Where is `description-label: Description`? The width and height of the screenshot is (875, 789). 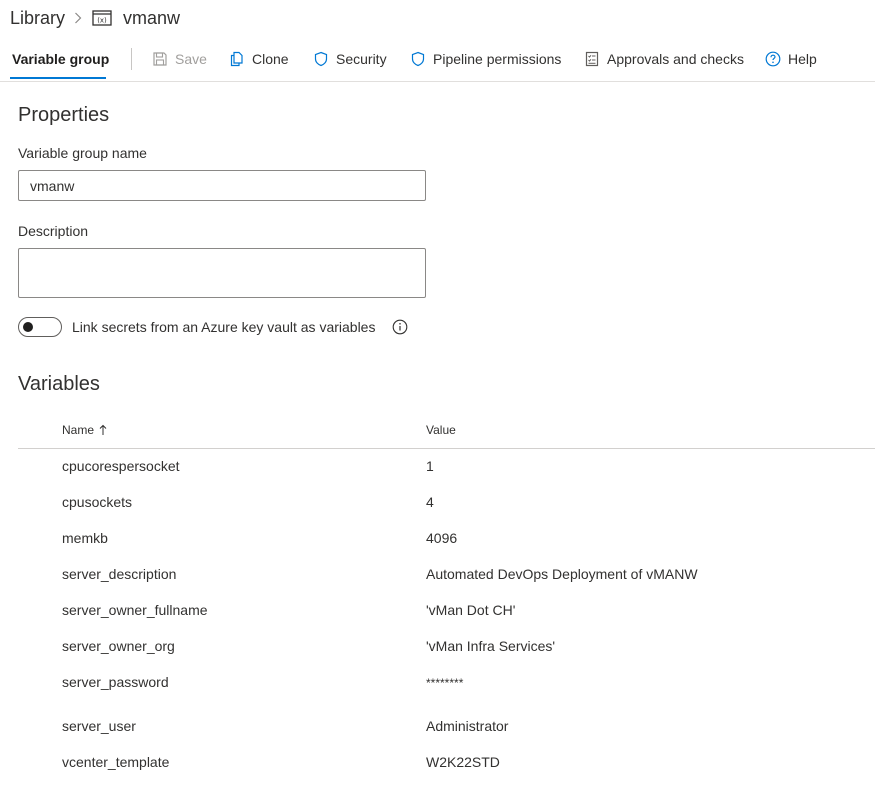 description-label: Description is located at coordinates (53, 231).